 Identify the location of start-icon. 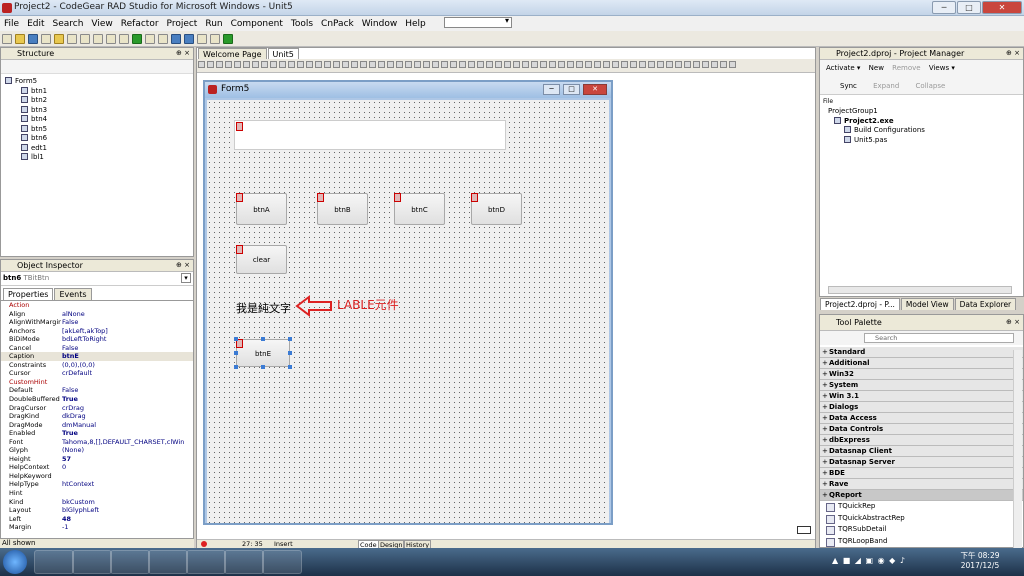
(15, 562).